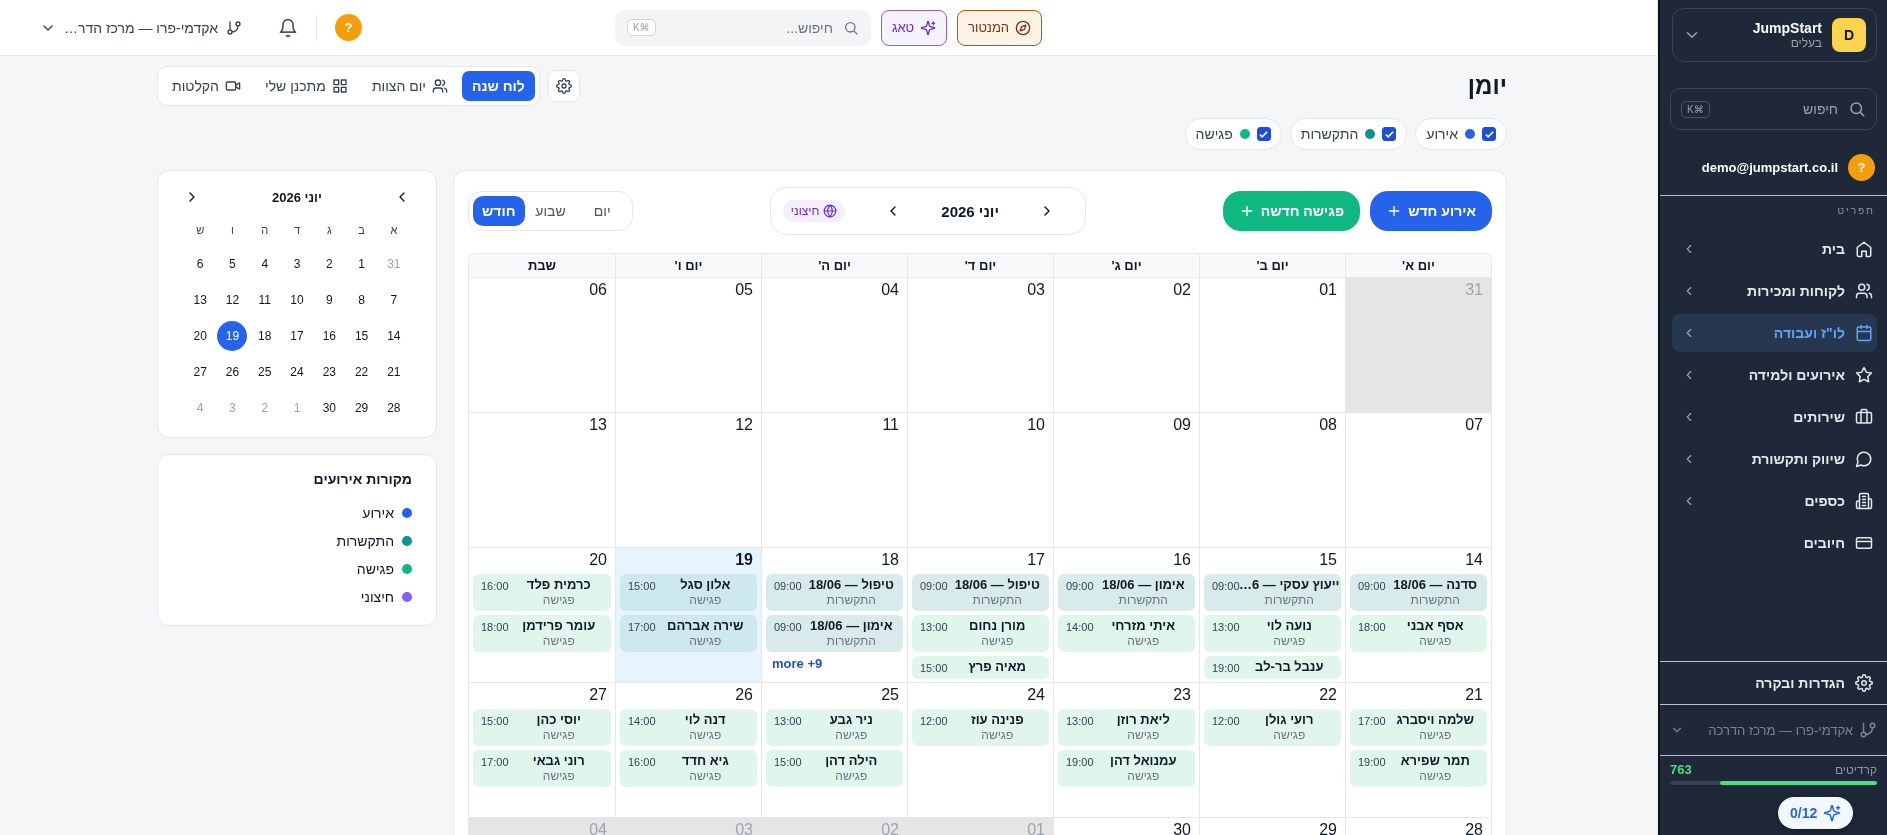  I want to click on filter-chip: התקשרות, so click(1348, 134).